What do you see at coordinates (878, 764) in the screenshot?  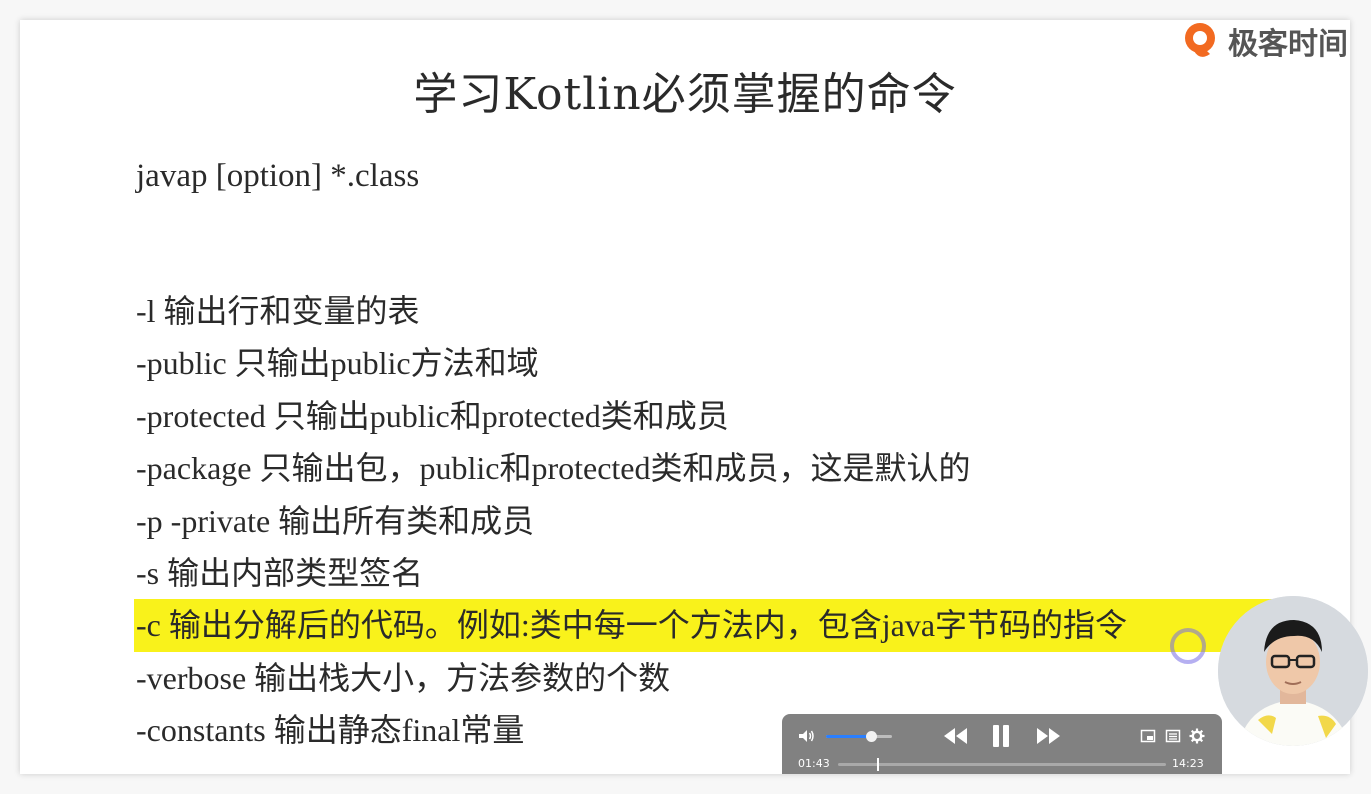 I see `progress-bar-playhead` at bounding box center [878, 764].